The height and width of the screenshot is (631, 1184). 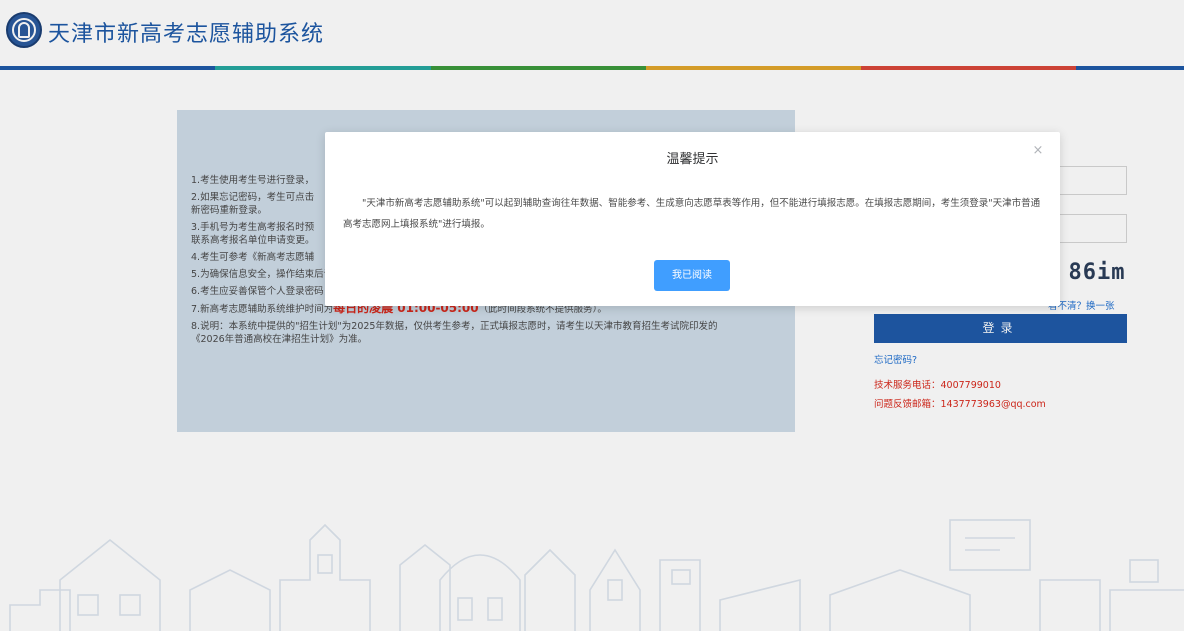 What do you see at coordinates (1000, 328) in the screenshot?
I see `login-button: 登录` at bounding box center [1000, 328].